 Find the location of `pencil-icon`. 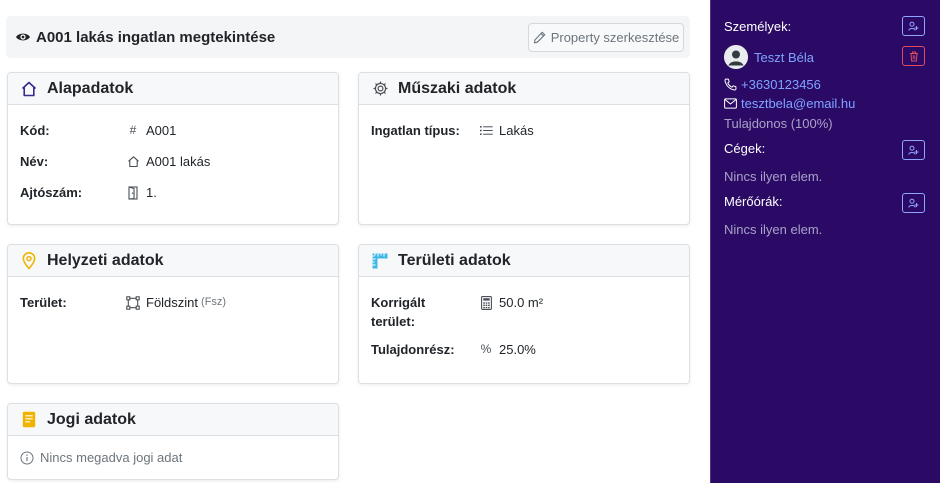

pencil-icon is located at coordinates (539, 37).